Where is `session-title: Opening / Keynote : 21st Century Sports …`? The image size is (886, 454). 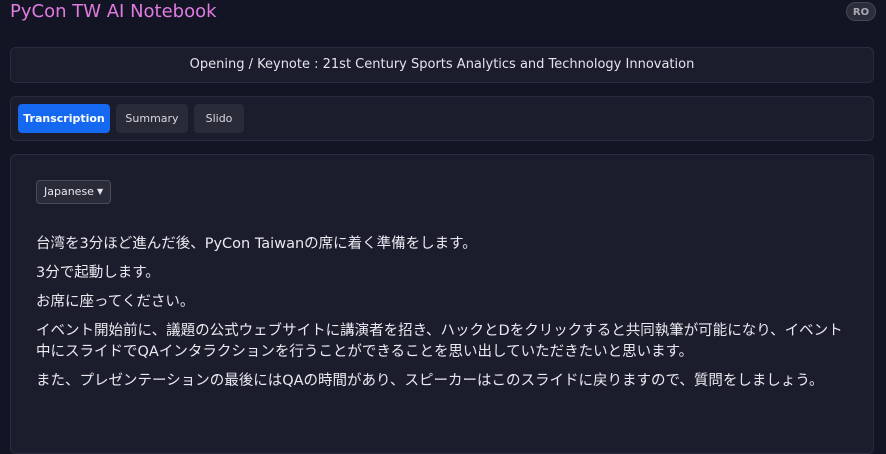
session-title: Opening / Keynote : 21st Century Sports … is located at coordinates (442, 65).